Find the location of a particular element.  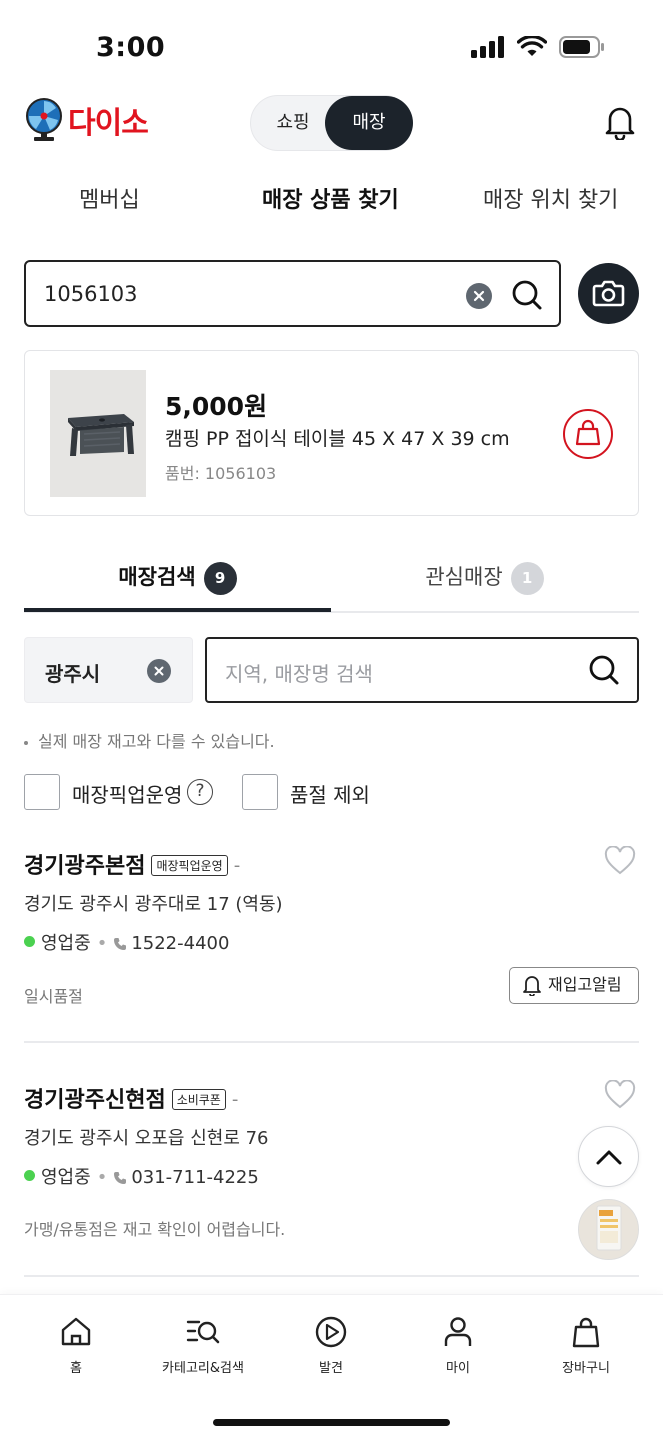

camera-icon is located at coordinates (608, 293).